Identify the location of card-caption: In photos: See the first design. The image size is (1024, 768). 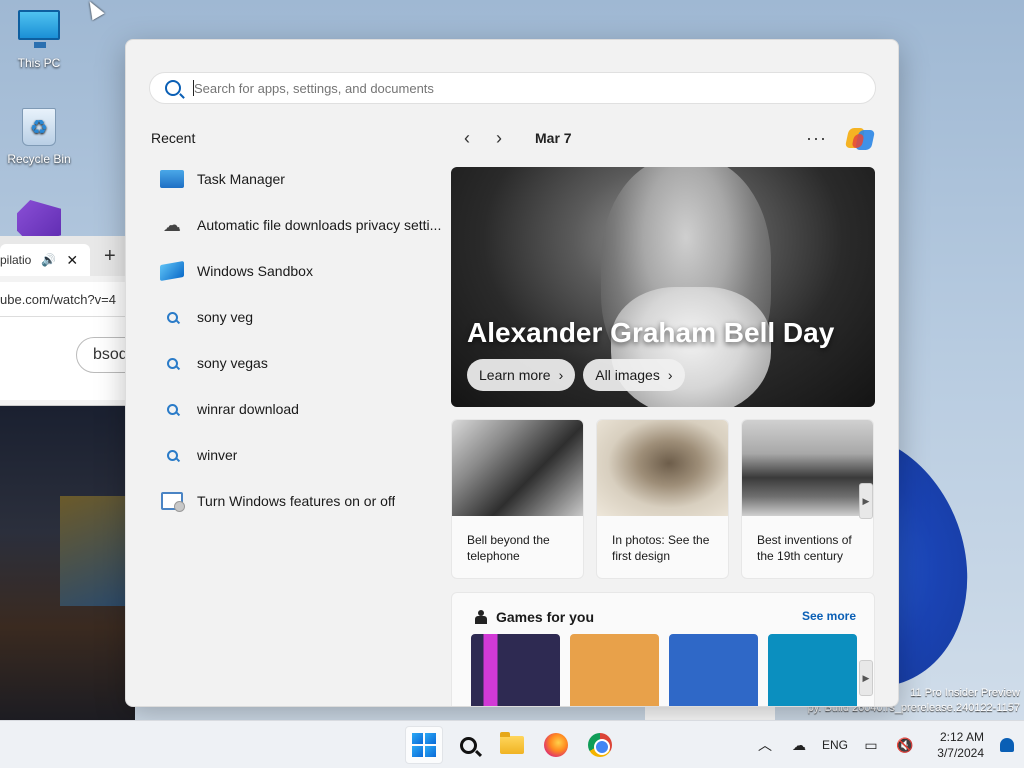
(661, 548).